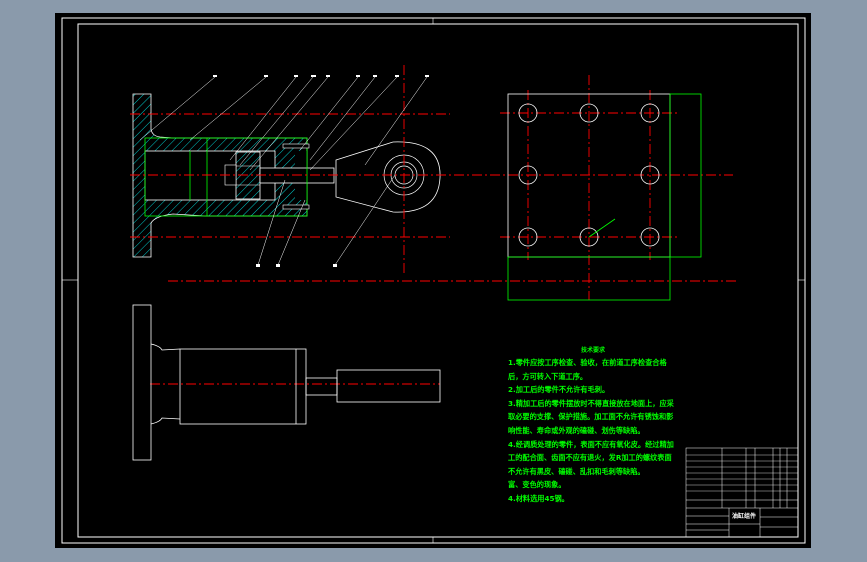  What do you see at coordinates (538, 498) in the screenshot?
I see `note-line: 4.材料选用45钢。` at bounding box center [538, 498].